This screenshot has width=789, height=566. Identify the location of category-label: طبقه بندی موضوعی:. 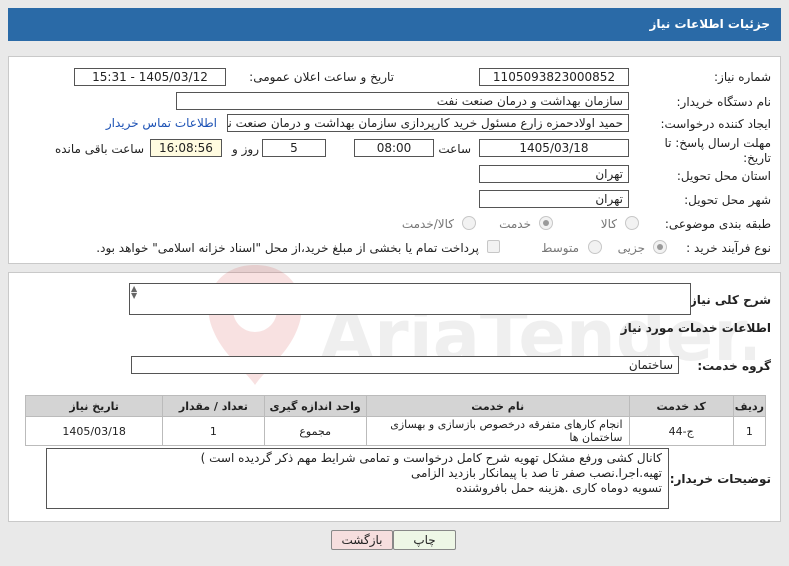
(717, 224).